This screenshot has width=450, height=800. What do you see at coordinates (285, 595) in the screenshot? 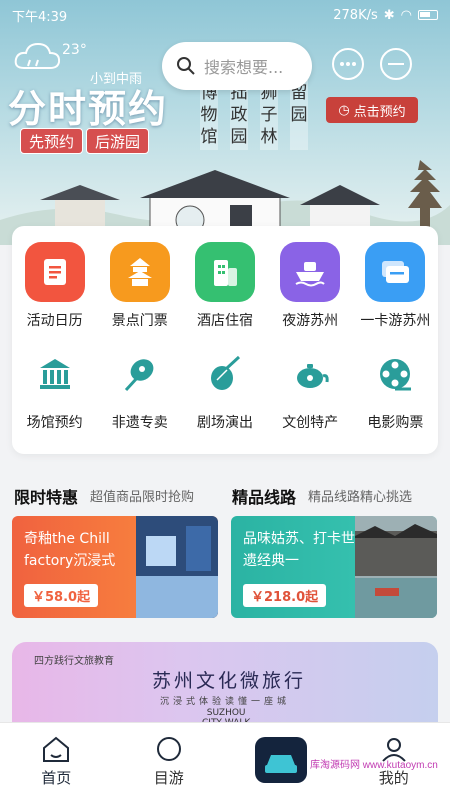
I see `promo-price: ￥218.0起` at bounding box center [285, 595].